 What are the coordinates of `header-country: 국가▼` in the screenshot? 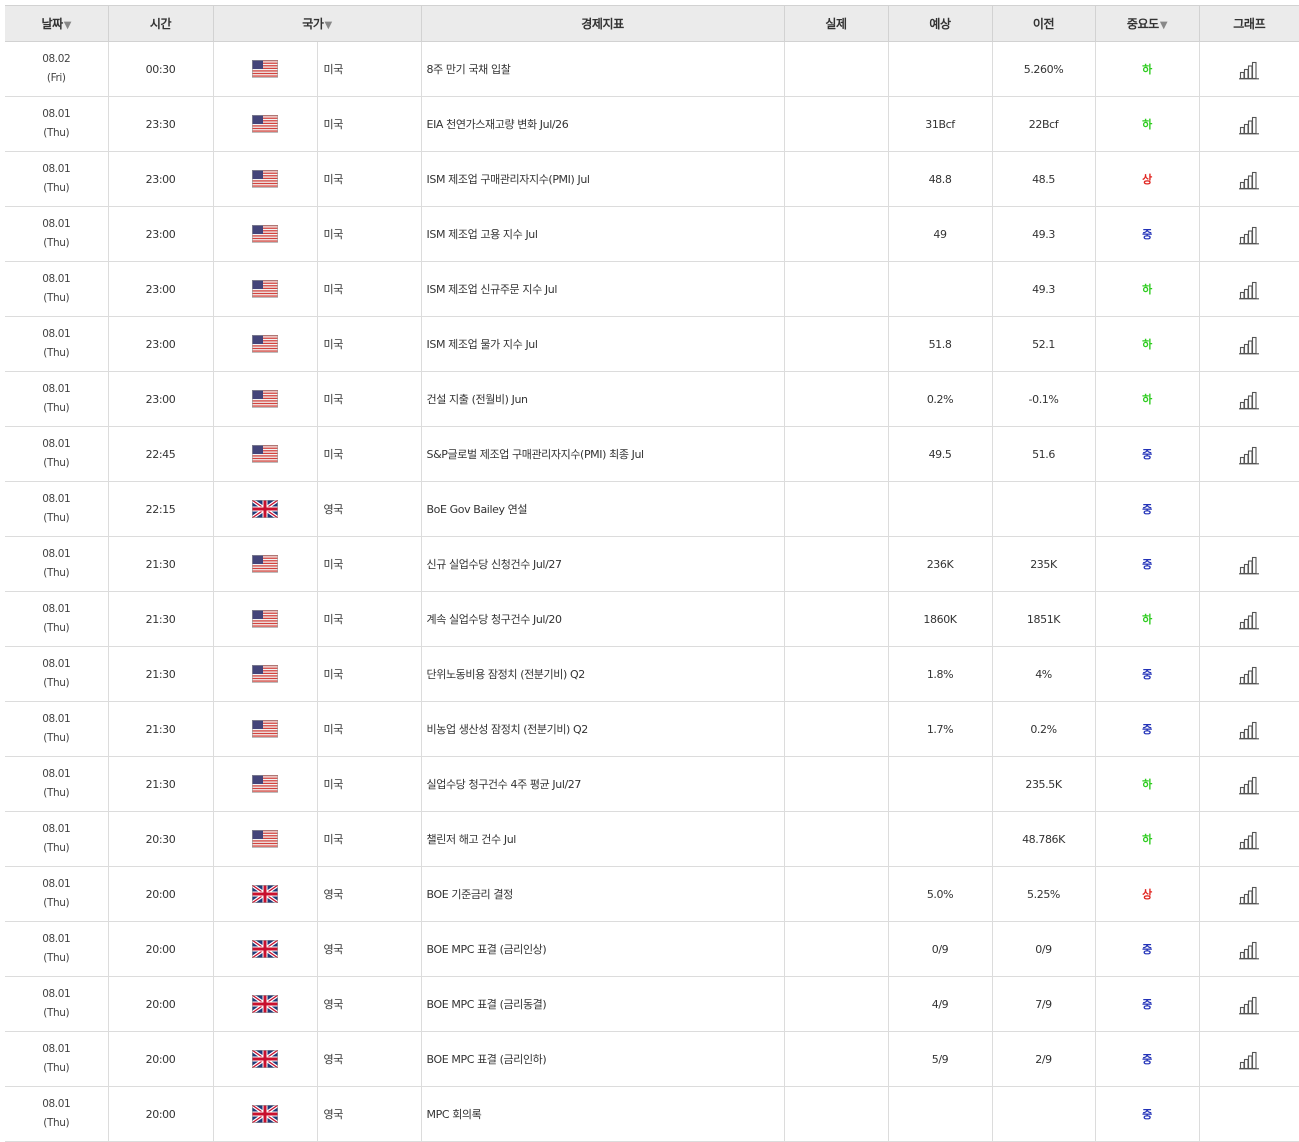 It's located at (317, 23).